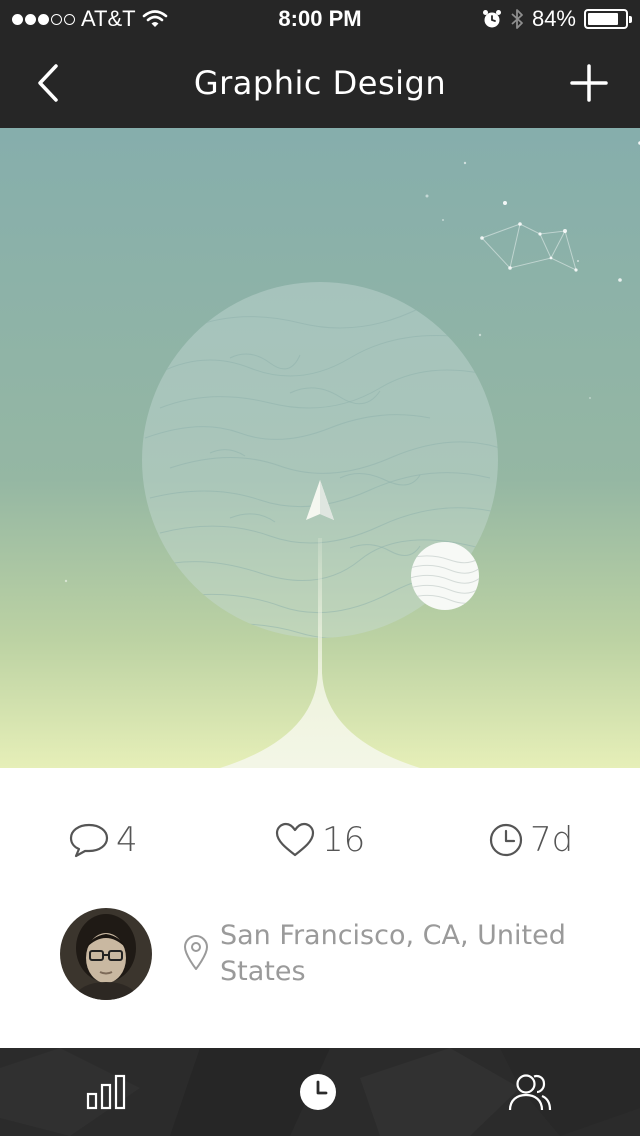 The width and height of the screenshot is (640, 1136). I want to click on likes-stat: 16, so click(319, 840).